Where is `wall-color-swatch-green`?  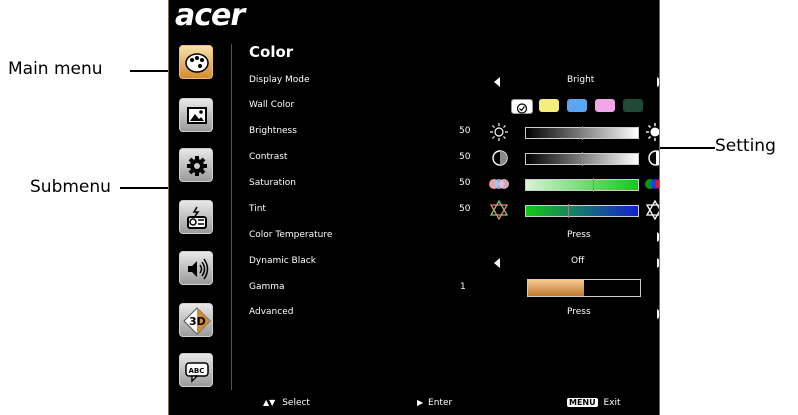
wall-color-swatch-green is located at coordinates (633, 105).